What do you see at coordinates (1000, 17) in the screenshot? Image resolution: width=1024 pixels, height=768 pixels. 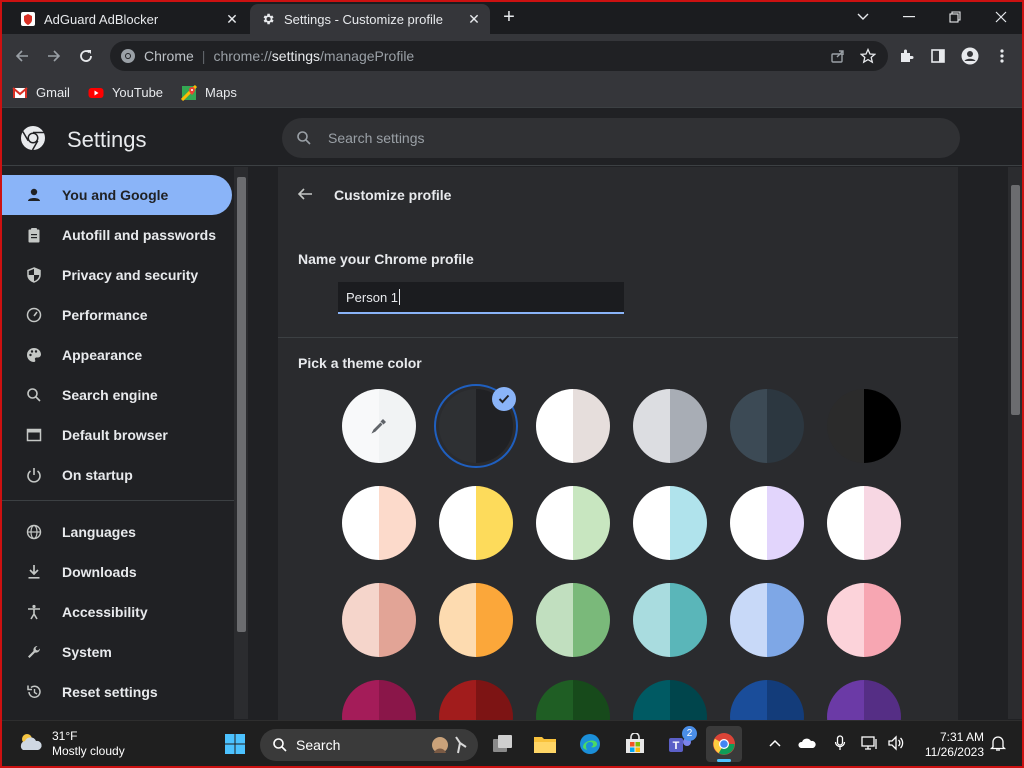 I see `close-window-button` at bounding box center [1000, 17].